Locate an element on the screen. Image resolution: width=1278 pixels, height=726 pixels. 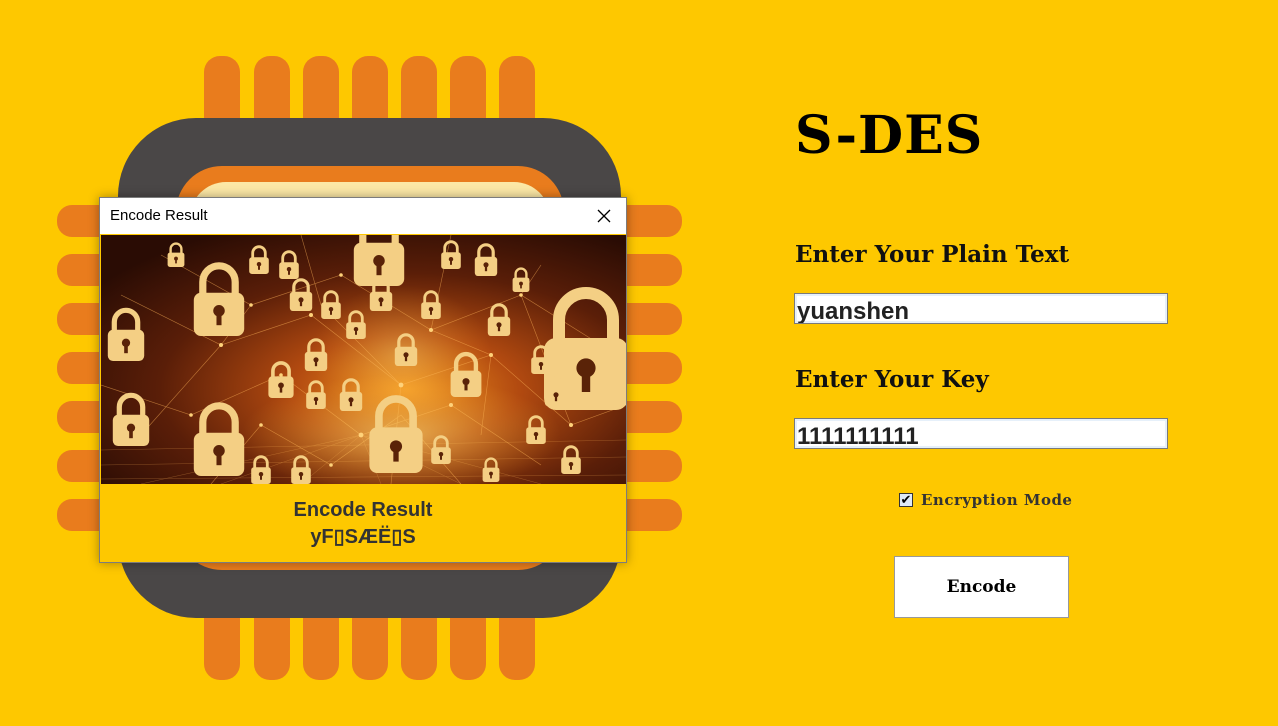
padlocks-network-image is located at coordinates (363, 359).